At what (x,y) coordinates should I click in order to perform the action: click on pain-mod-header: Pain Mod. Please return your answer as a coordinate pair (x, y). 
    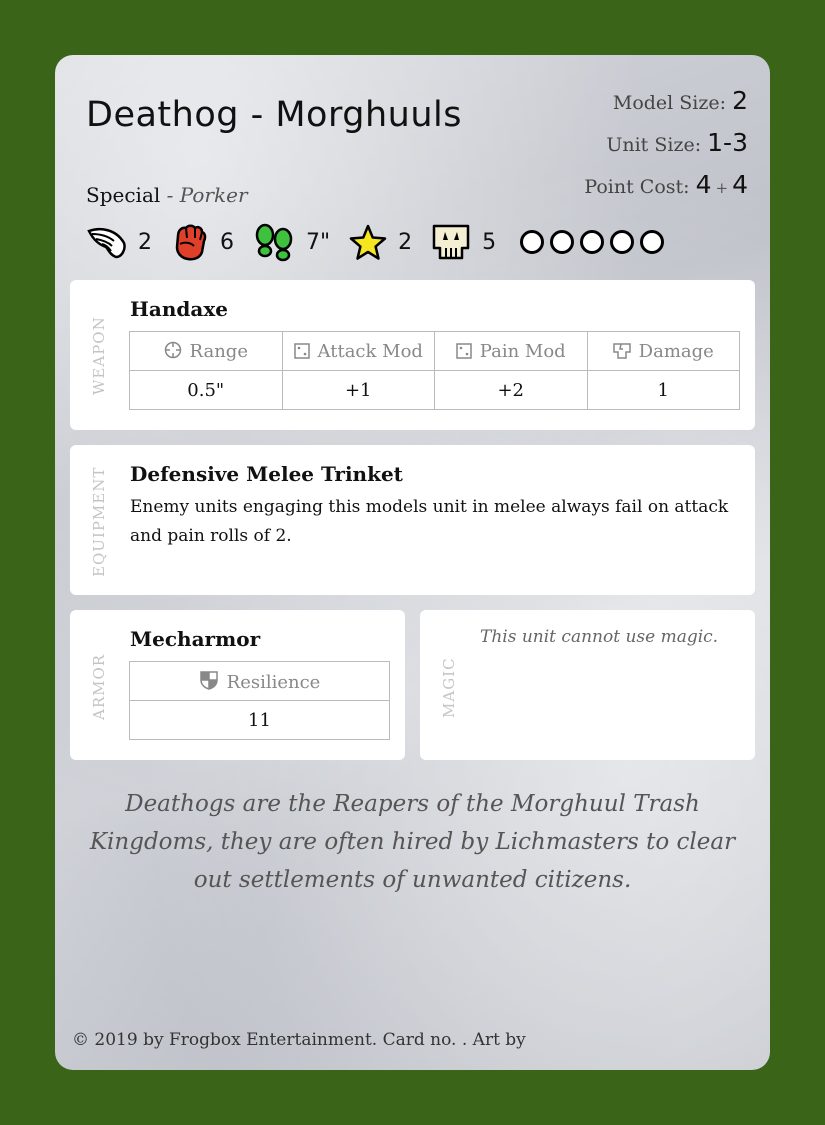
    Looking at the image, I should click on (511, 351).